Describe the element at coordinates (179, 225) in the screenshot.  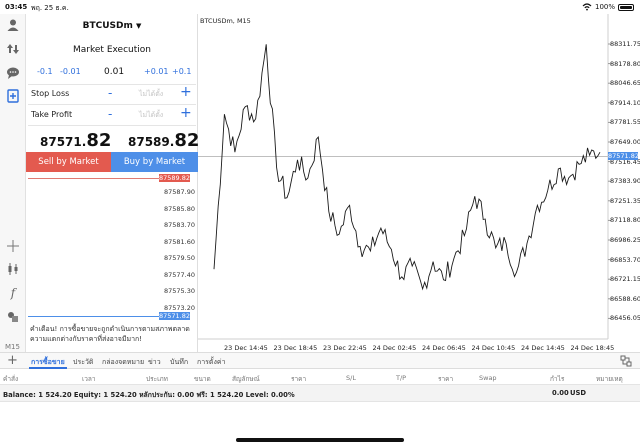
I see `ladder-price: 87583.70` at that location.